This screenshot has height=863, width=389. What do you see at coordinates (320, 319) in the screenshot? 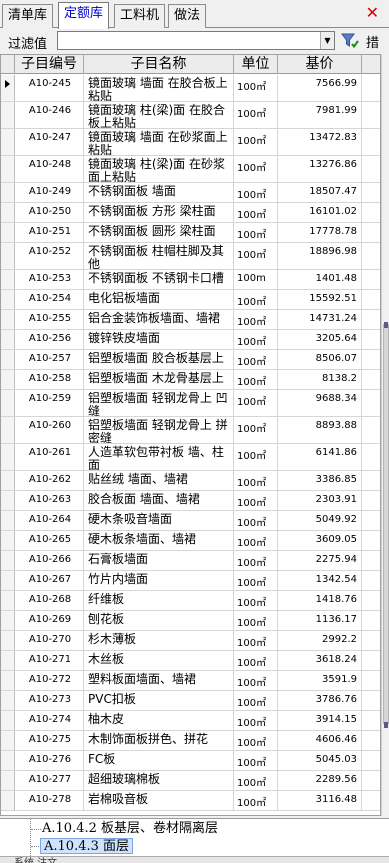
I see `cell-price: 14731.24` at bounding box center [320, 319].